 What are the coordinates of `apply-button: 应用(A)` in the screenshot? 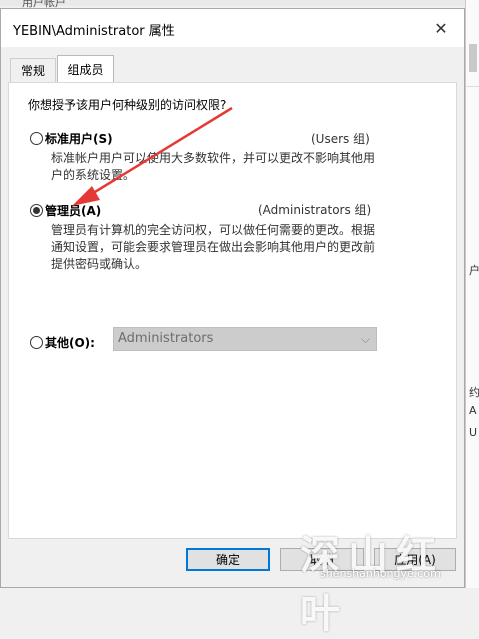 It's located at (415, 559).